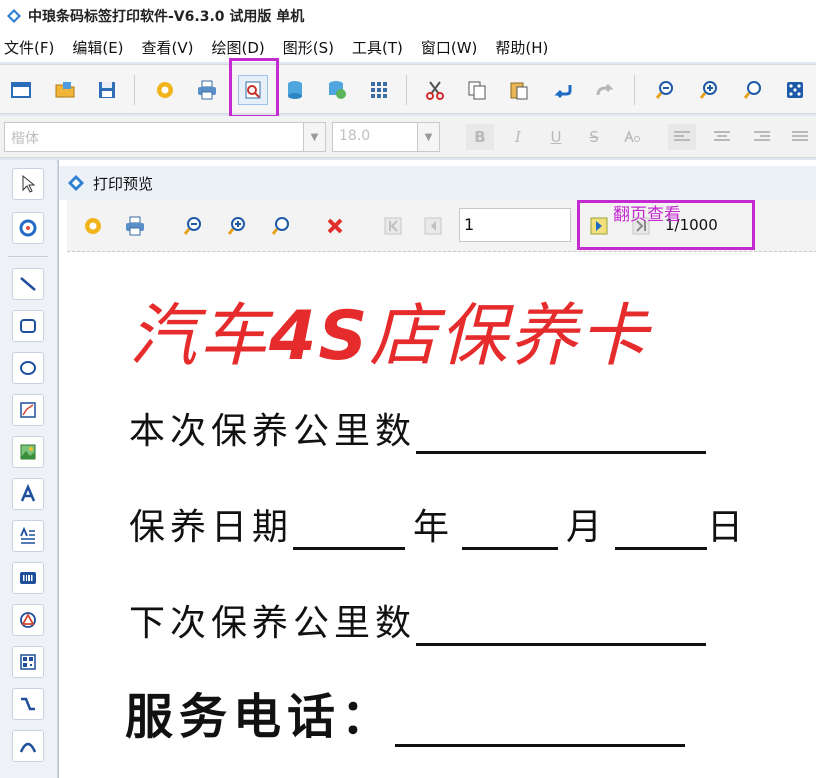 The image size is (816, 778). I want to click on strikethrough-button: S, so click(594, 137).